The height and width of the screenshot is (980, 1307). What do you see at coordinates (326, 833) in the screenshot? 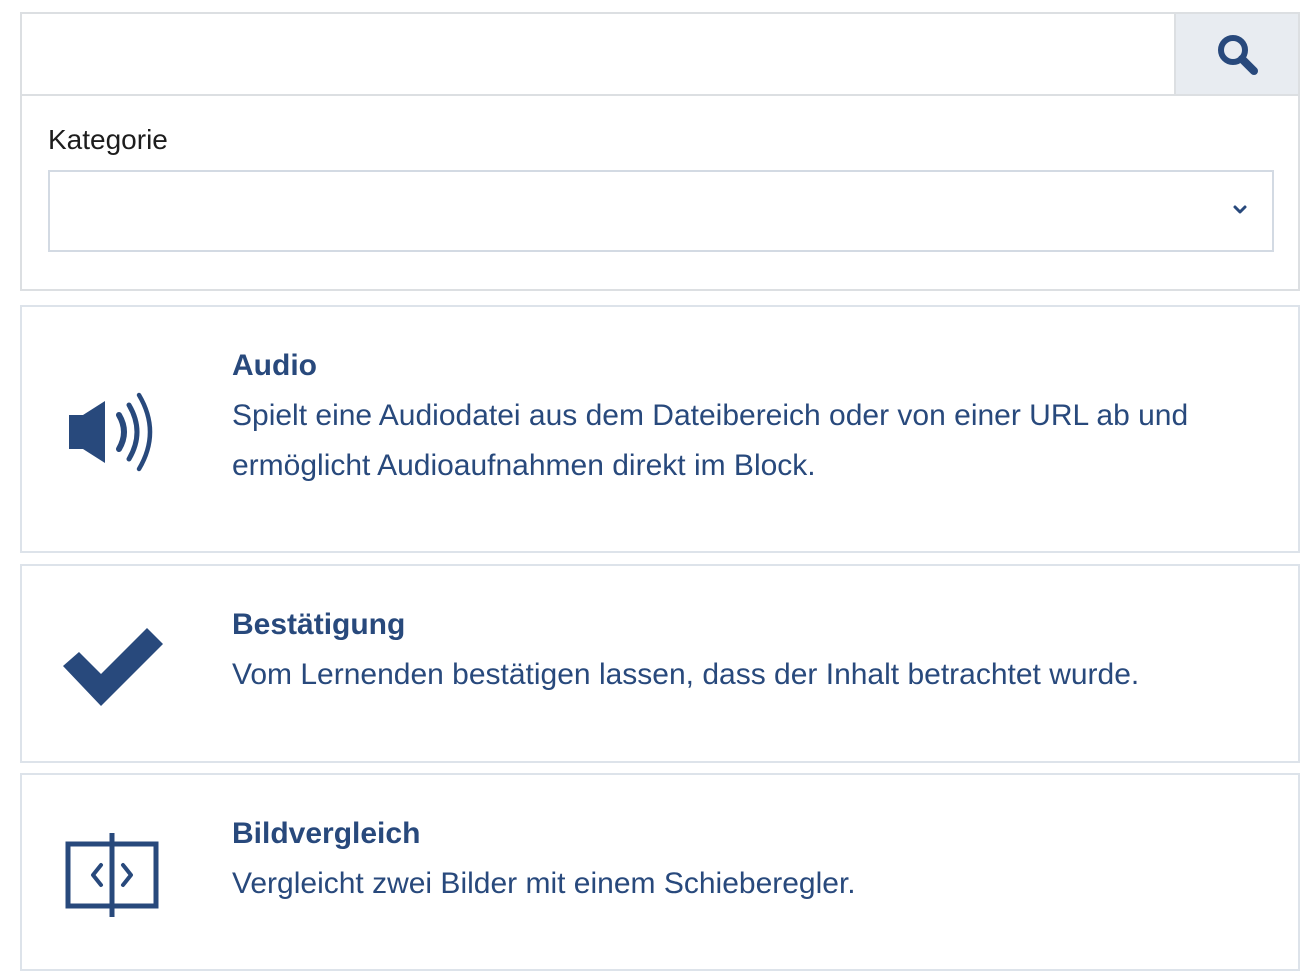
I see `block-title: Bildvergleich` at bounding box center [326, 833].